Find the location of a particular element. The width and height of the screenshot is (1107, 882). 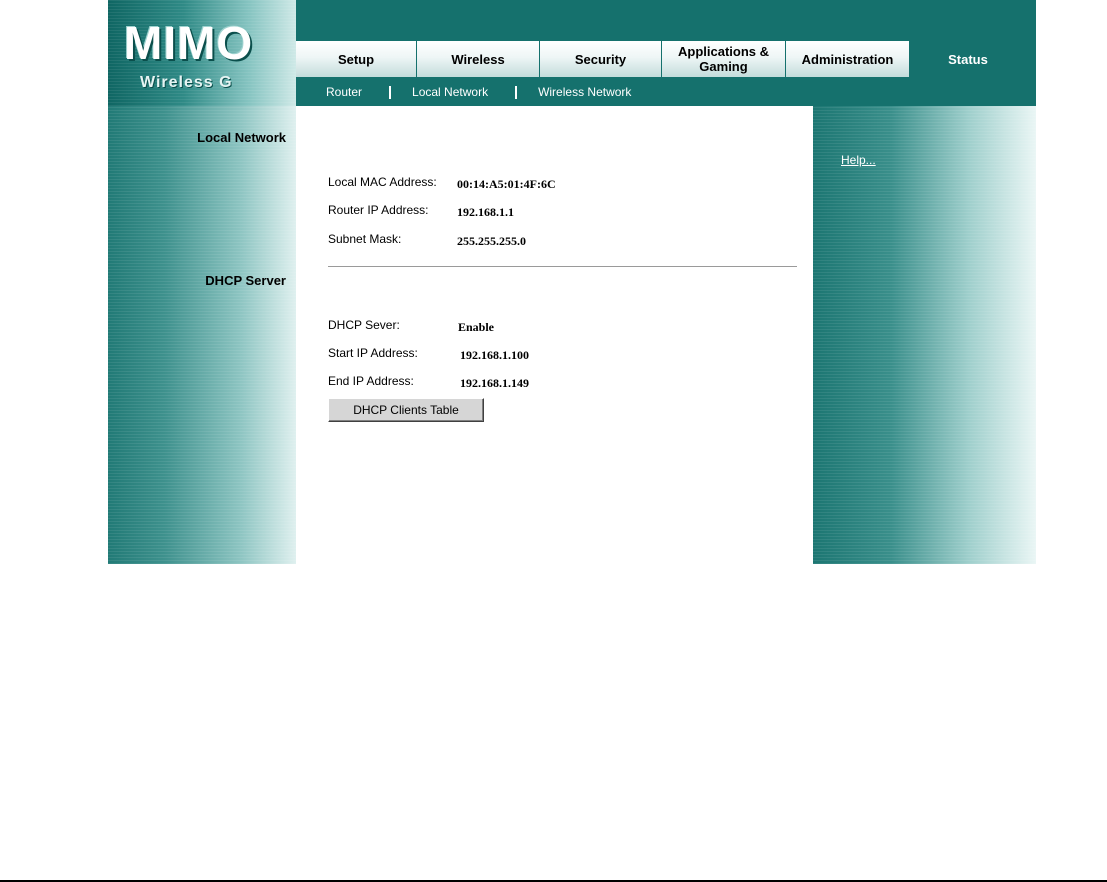

tab-applications-gaming: Applications & Gaming is located at coordinates (724, 59).